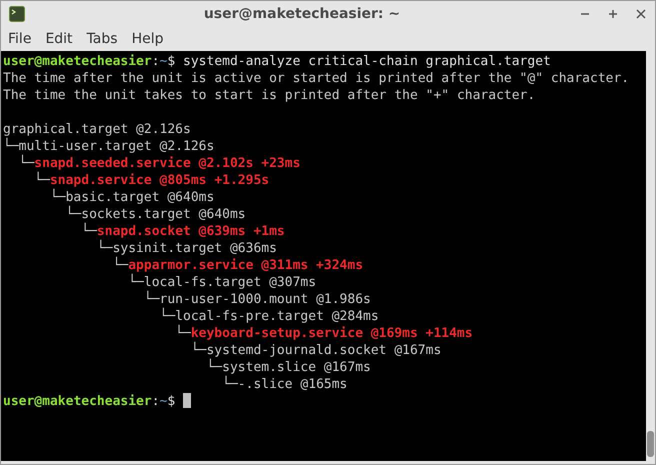  Describe the element at coordinates (367, 61) in the screenshot. I see `command-text: systemd-analyze critical-chain graphical.target` at that location.